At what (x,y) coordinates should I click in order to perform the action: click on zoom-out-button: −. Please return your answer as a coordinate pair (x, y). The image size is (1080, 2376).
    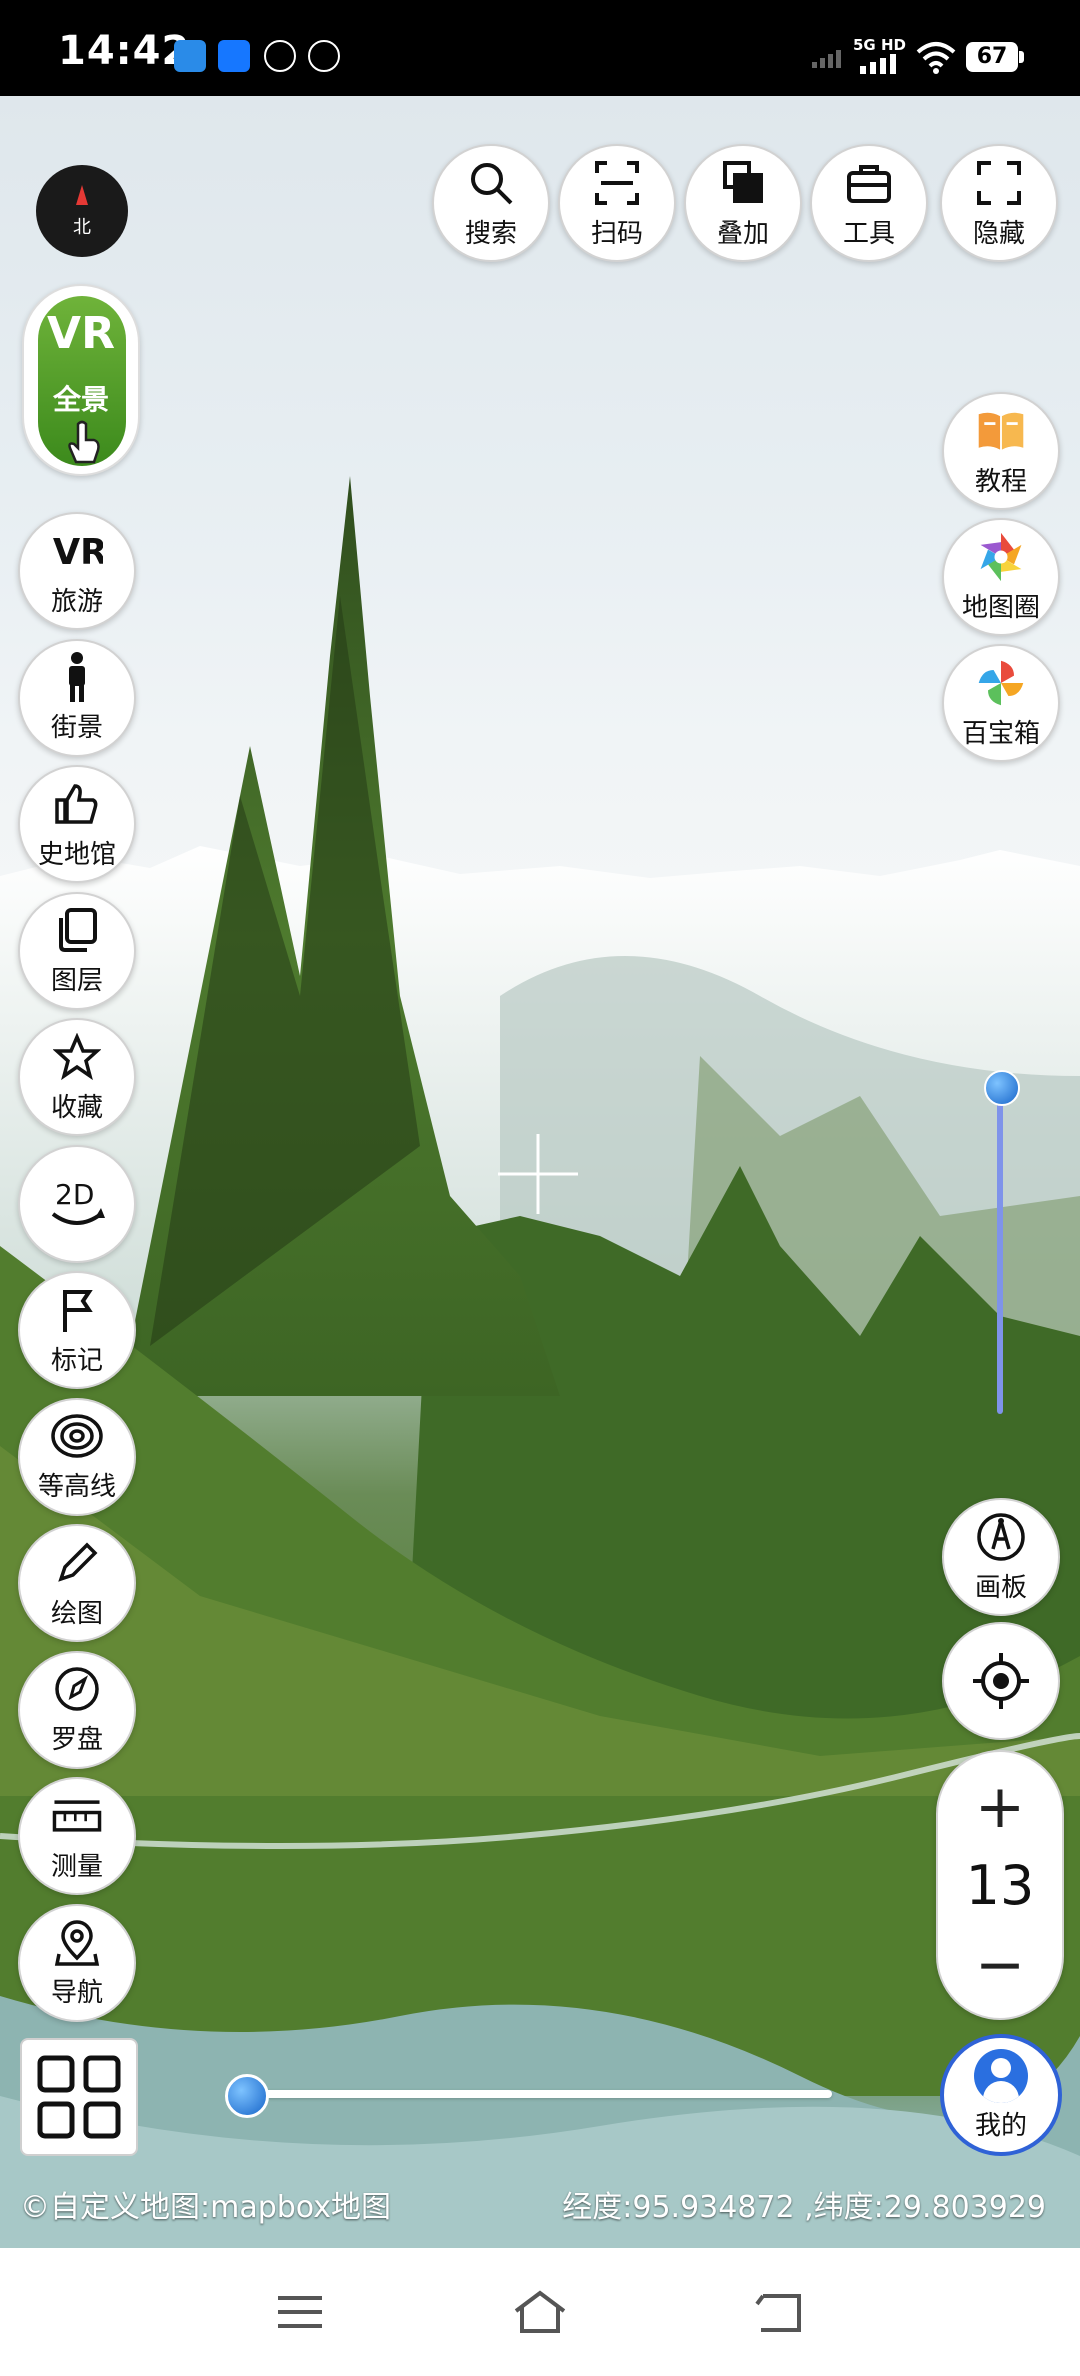
    Looking at the image, I should click on (1000, 1965).